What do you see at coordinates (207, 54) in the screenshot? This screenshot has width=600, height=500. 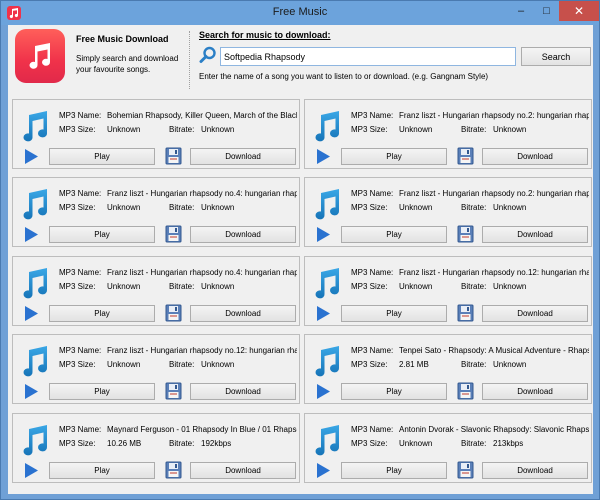 I see `search-icon` at bounding box center [207, 54].